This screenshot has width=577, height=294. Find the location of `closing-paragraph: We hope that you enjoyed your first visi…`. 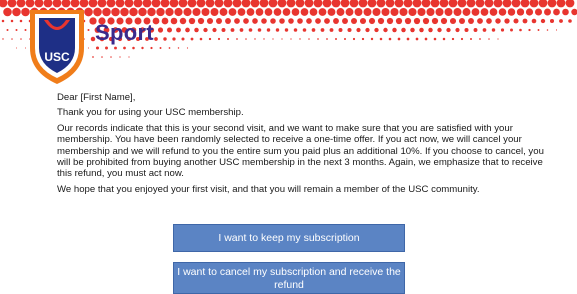

closing-paragraph: We hope that you enjoyed your first visi… is located at coordinates (268, 189).